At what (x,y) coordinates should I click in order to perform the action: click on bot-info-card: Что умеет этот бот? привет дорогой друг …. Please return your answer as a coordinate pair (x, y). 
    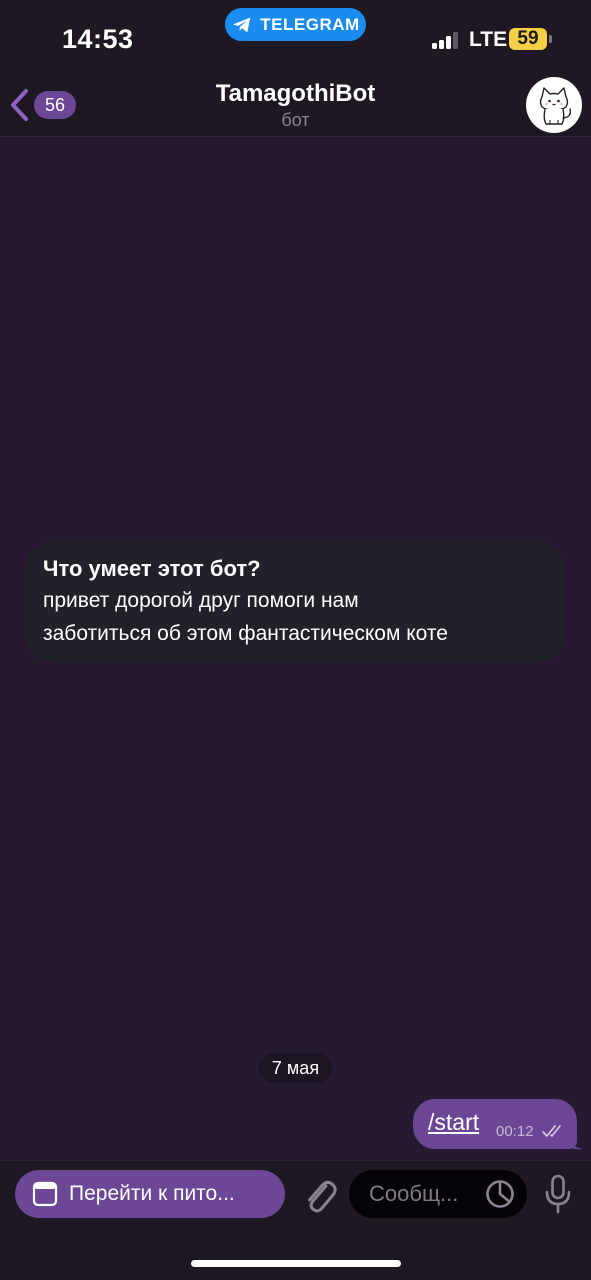
    Looking at the image, I should click on (295, 602).